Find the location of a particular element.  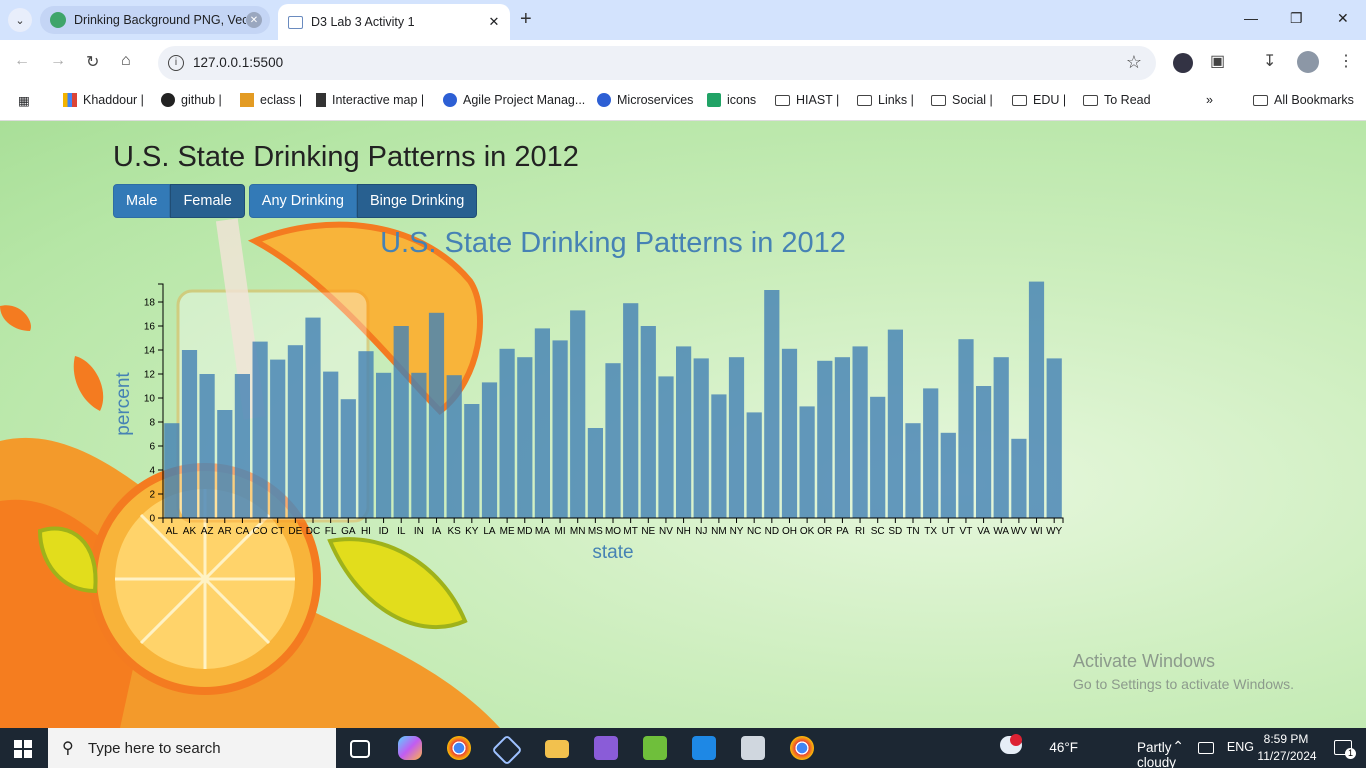

bar-wi is located at coordinates (1036, 399).